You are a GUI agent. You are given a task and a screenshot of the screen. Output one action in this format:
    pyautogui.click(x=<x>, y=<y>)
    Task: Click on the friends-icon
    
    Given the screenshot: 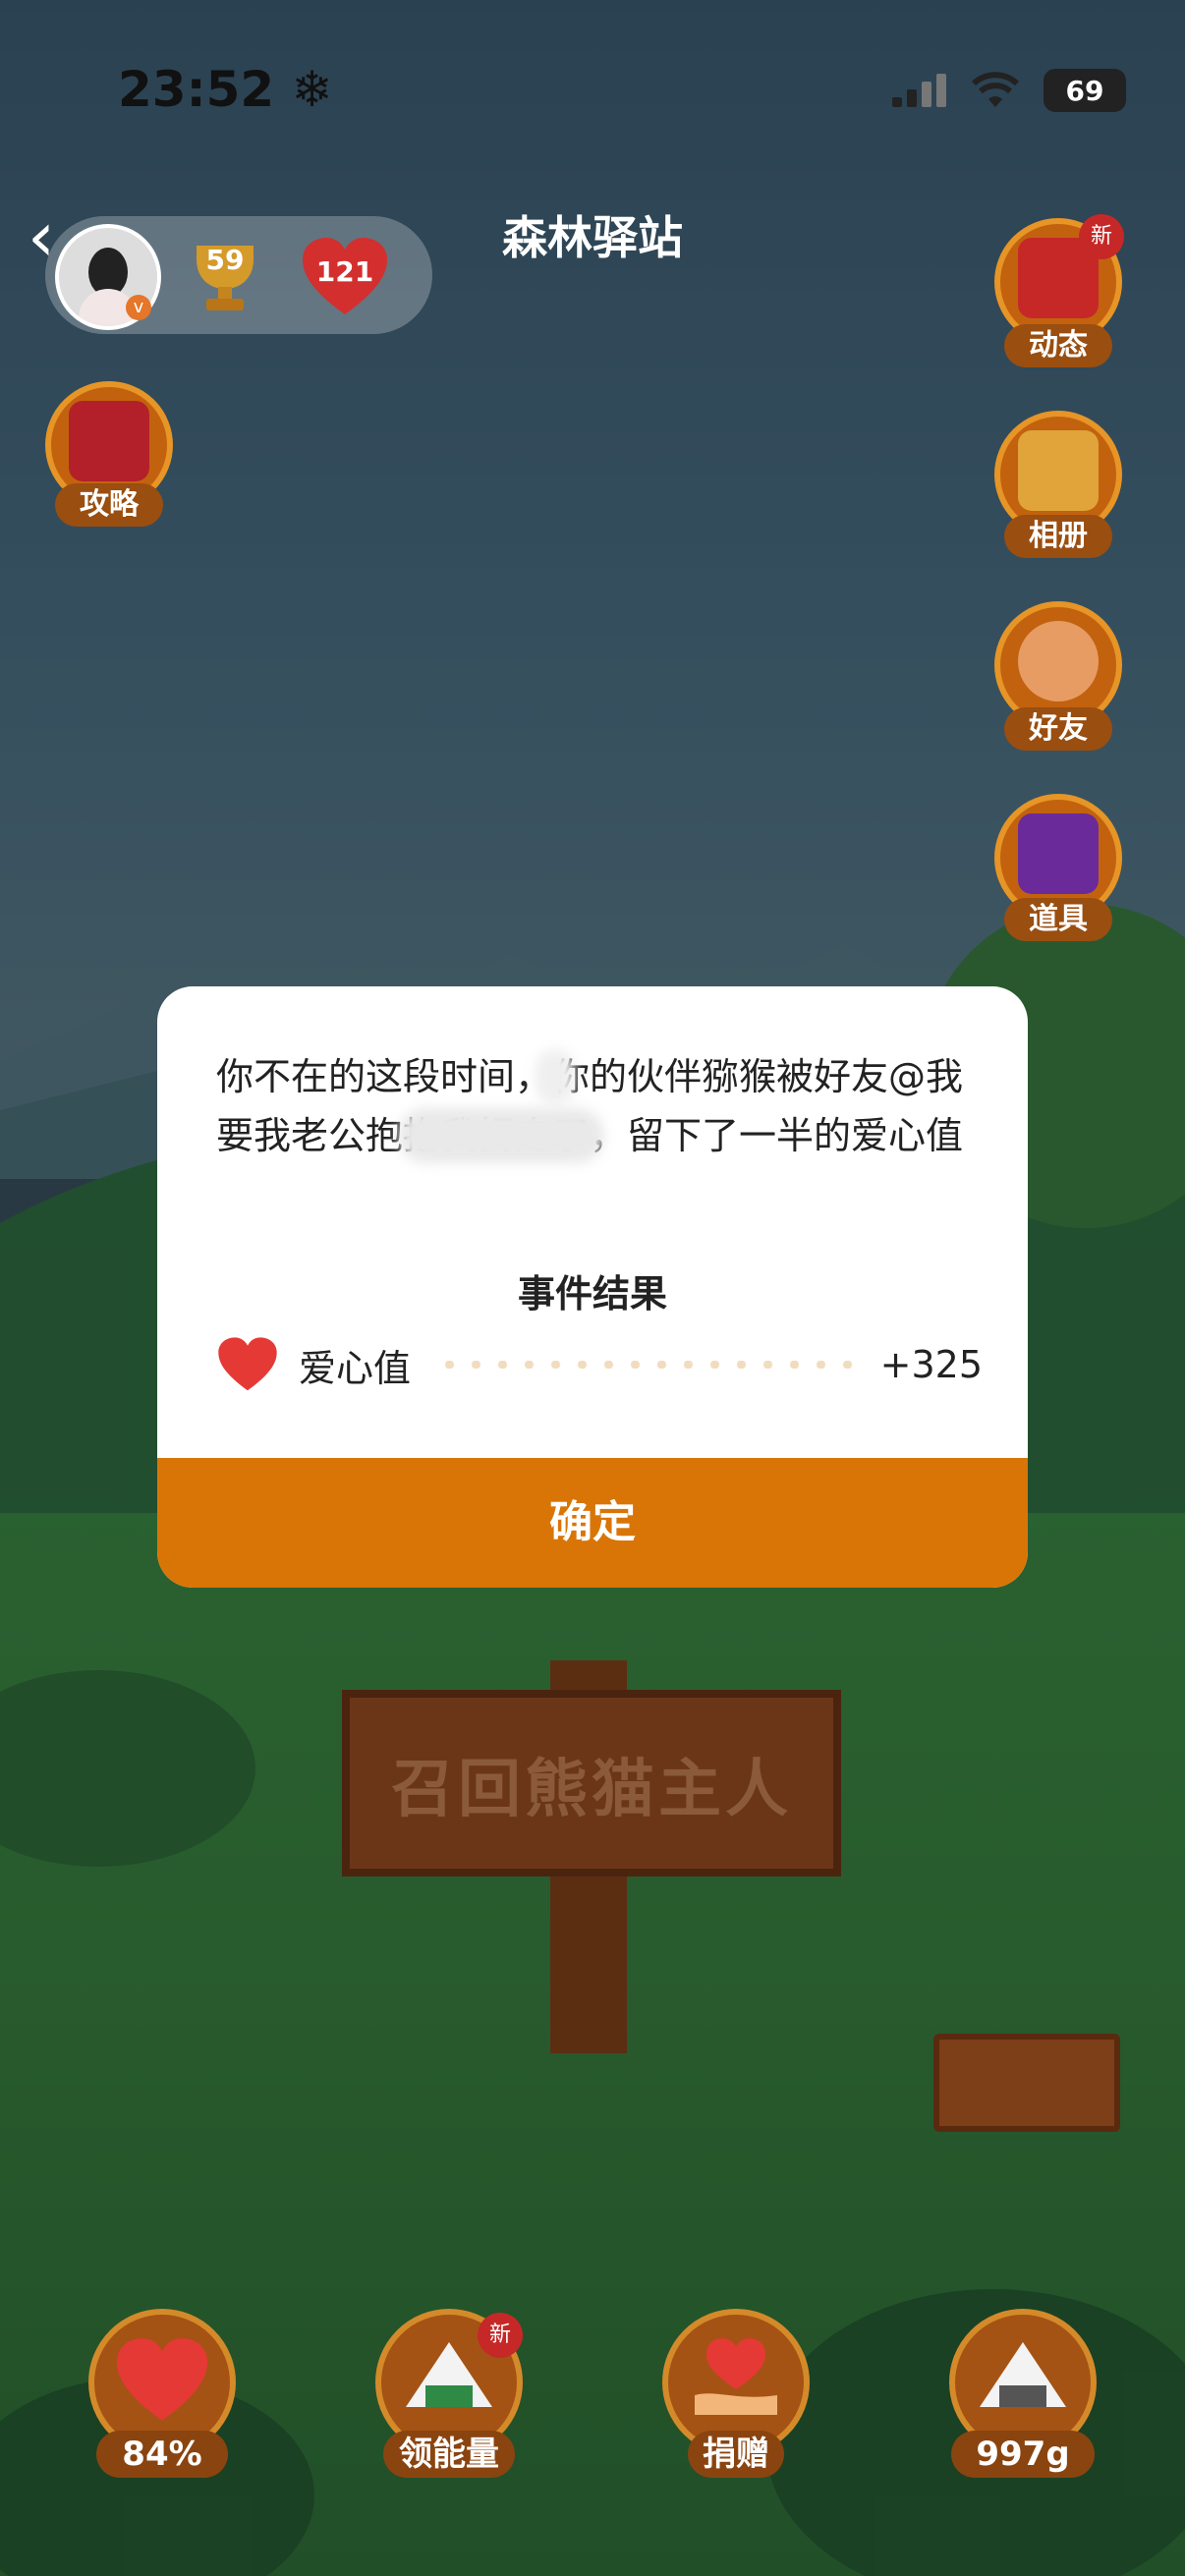 What is the action you would take?
    pyautogui.click(x=1058, y=661)
    